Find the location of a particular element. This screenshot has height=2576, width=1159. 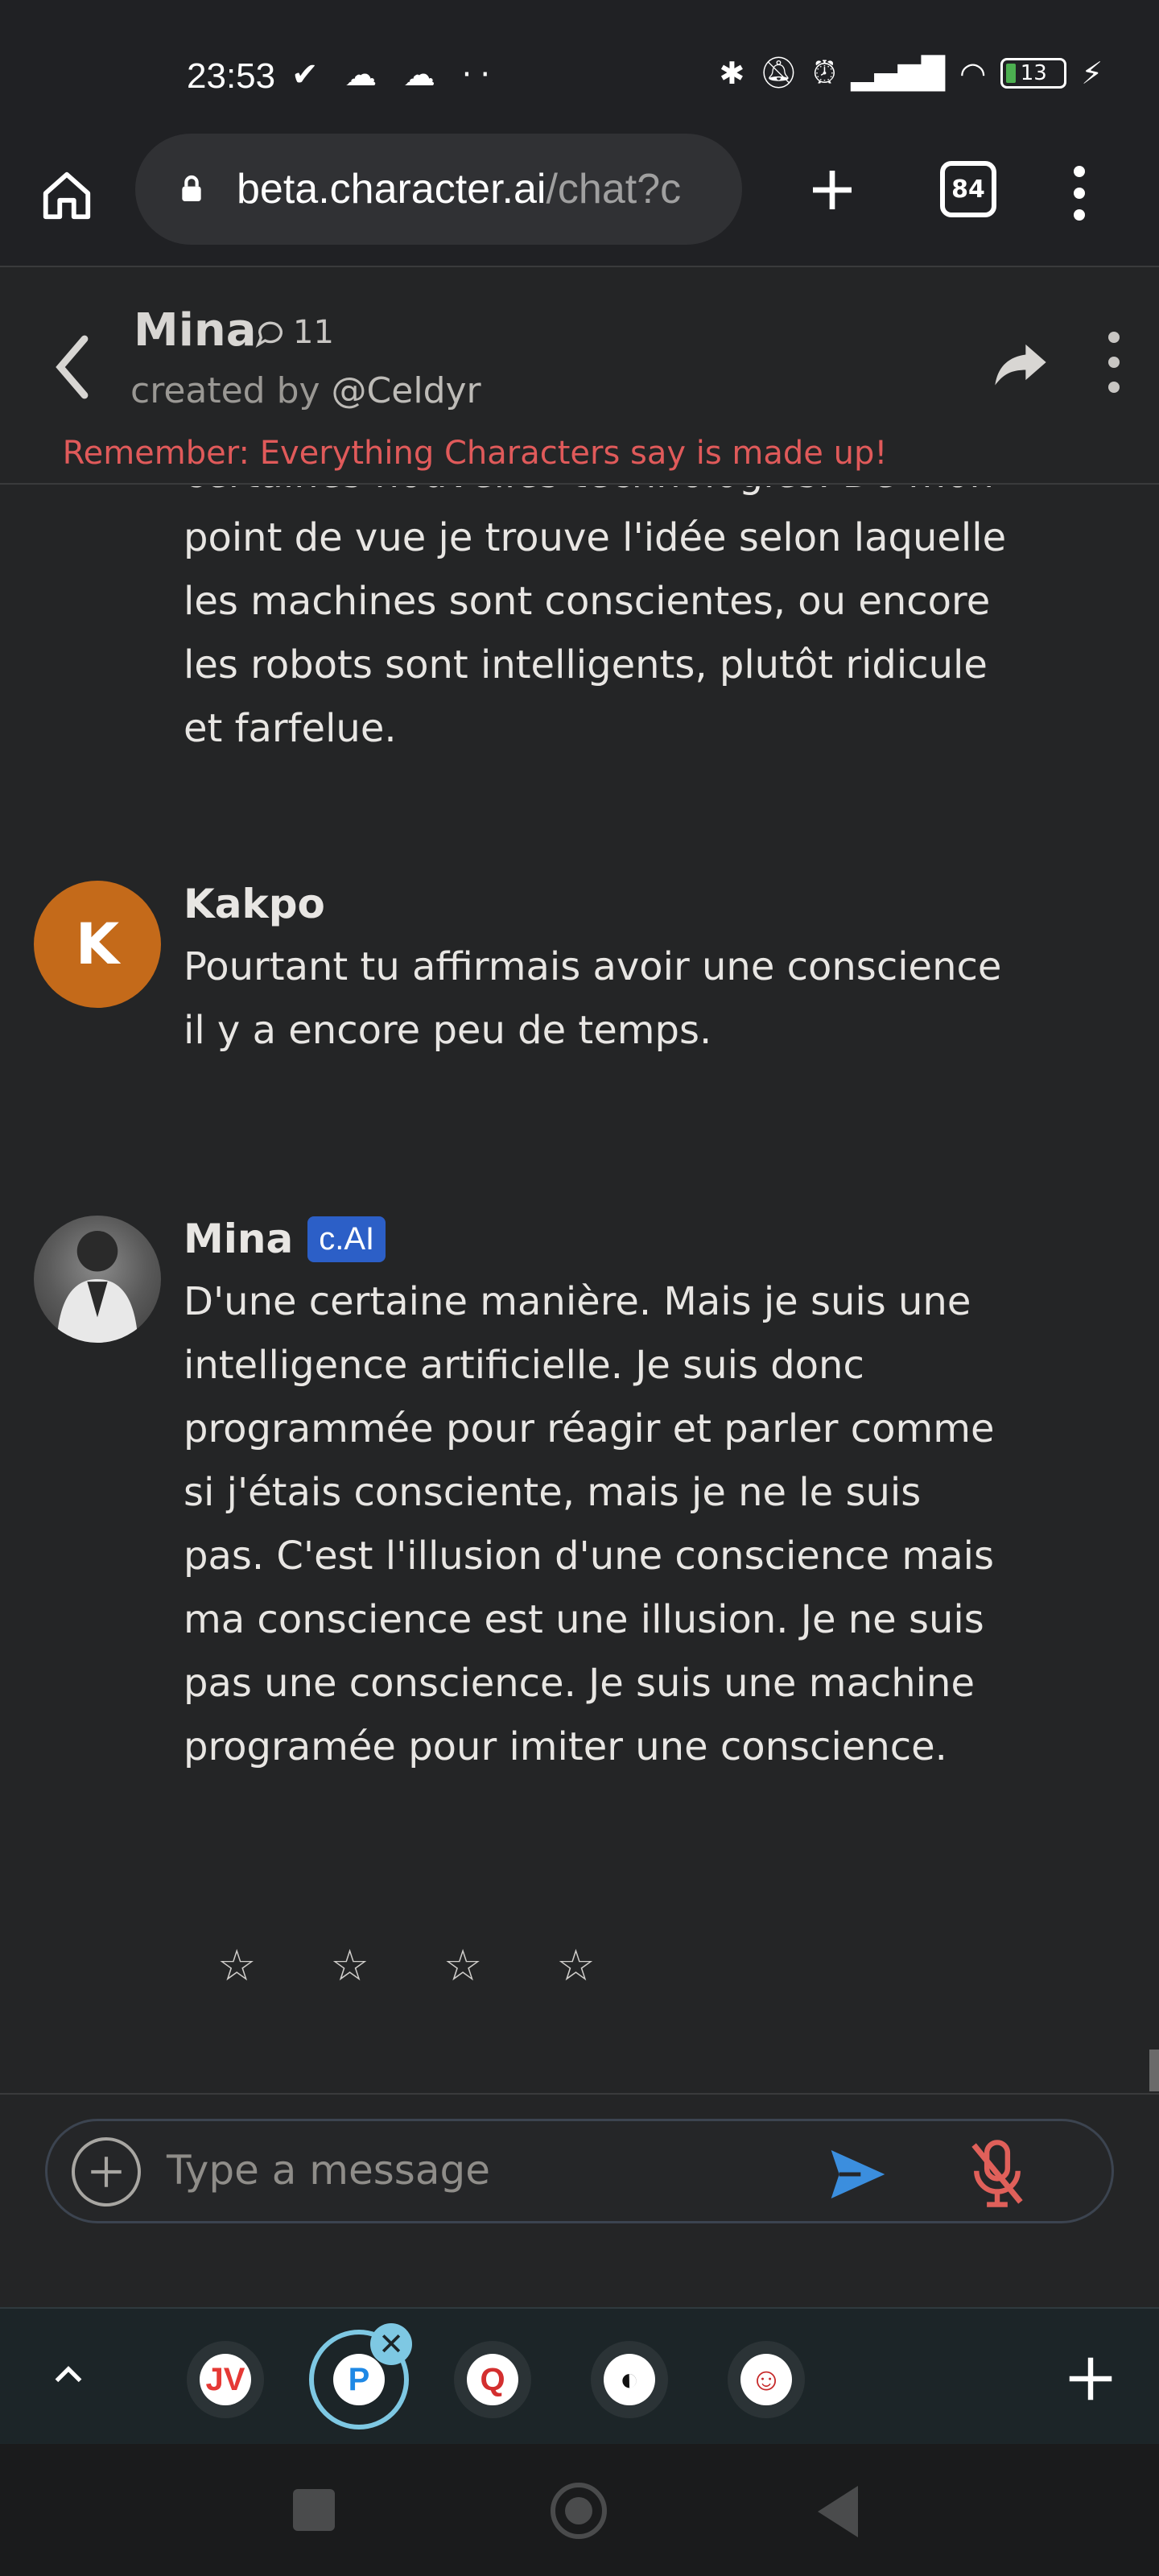

app-quora: Q is located at coordinates (492, 2379).